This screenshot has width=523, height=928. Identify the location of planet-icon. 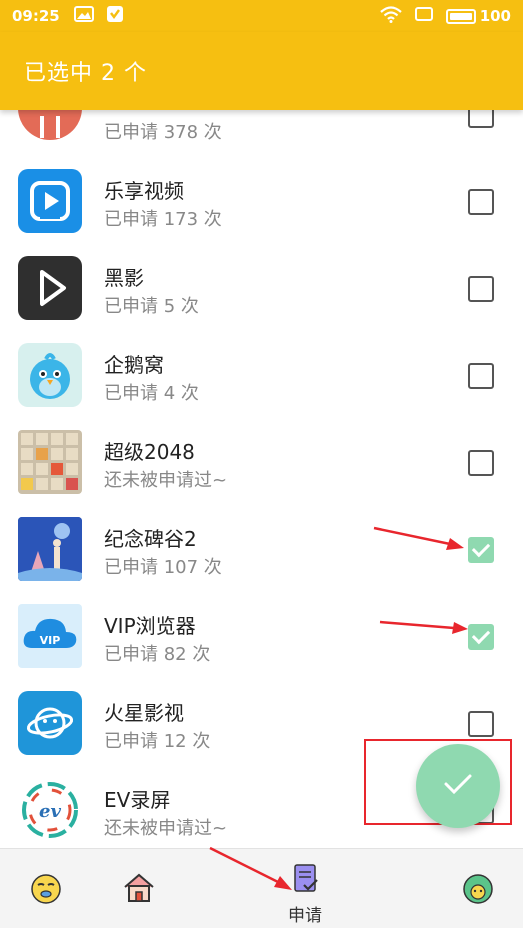
(50, 723).